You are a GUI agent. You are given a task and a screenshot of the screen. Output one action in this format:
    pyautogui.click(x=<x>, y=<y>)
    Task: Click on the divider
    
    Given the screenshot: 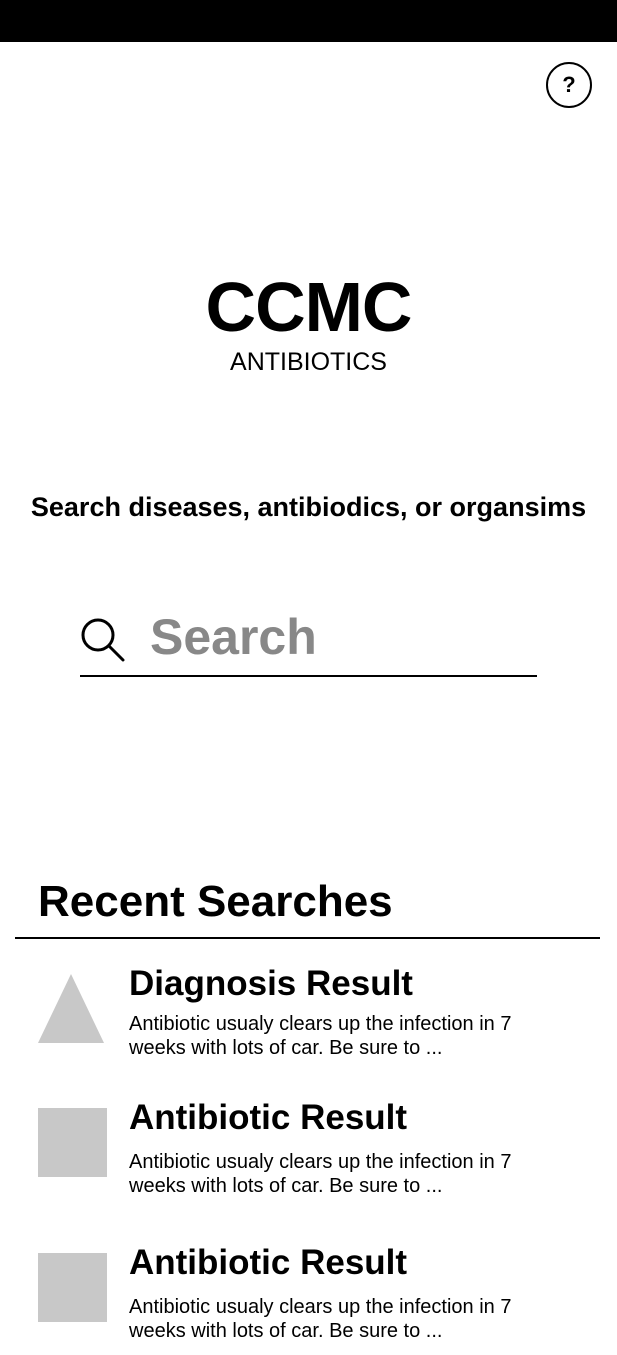 What is the action you would take?
    pyautogui.click(x=307, y=938)
    